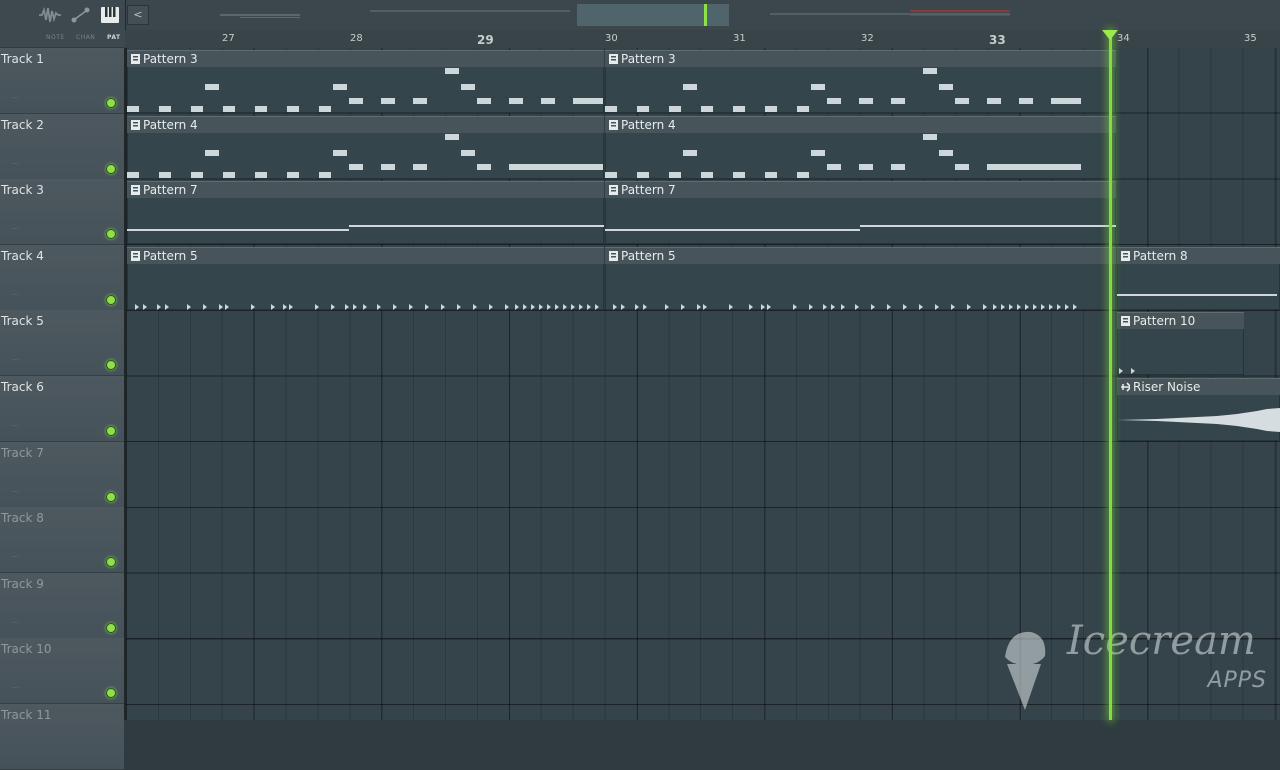  What do you see at coordinates (81, 15) in the screenshot?
I see `slide-icon` at bounding box center [81, 15].